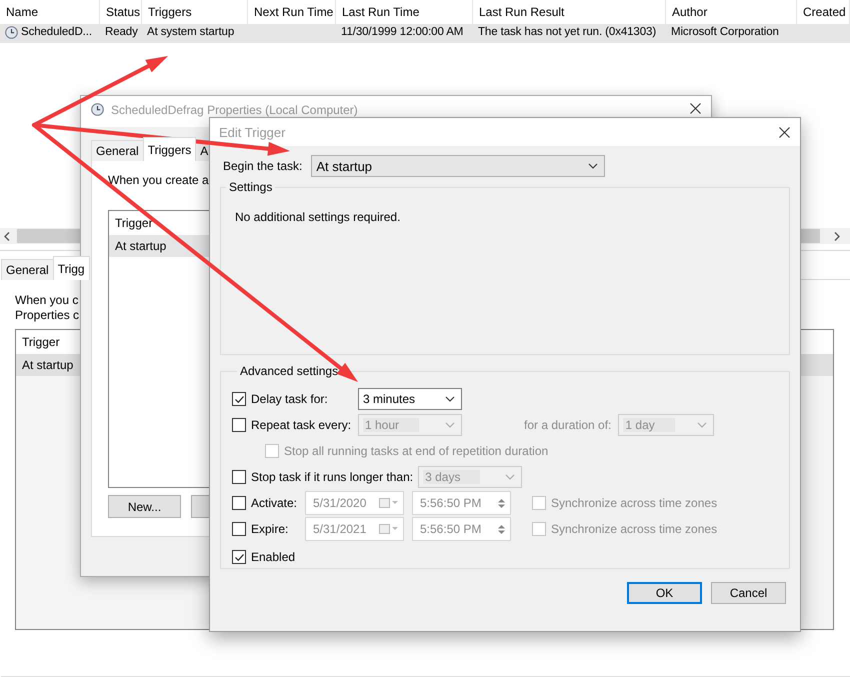 The image size is (850, 677). Describe the element at coordinates (748, 593) in the screenshot. I see `dialog-button: Cancel` at that location.